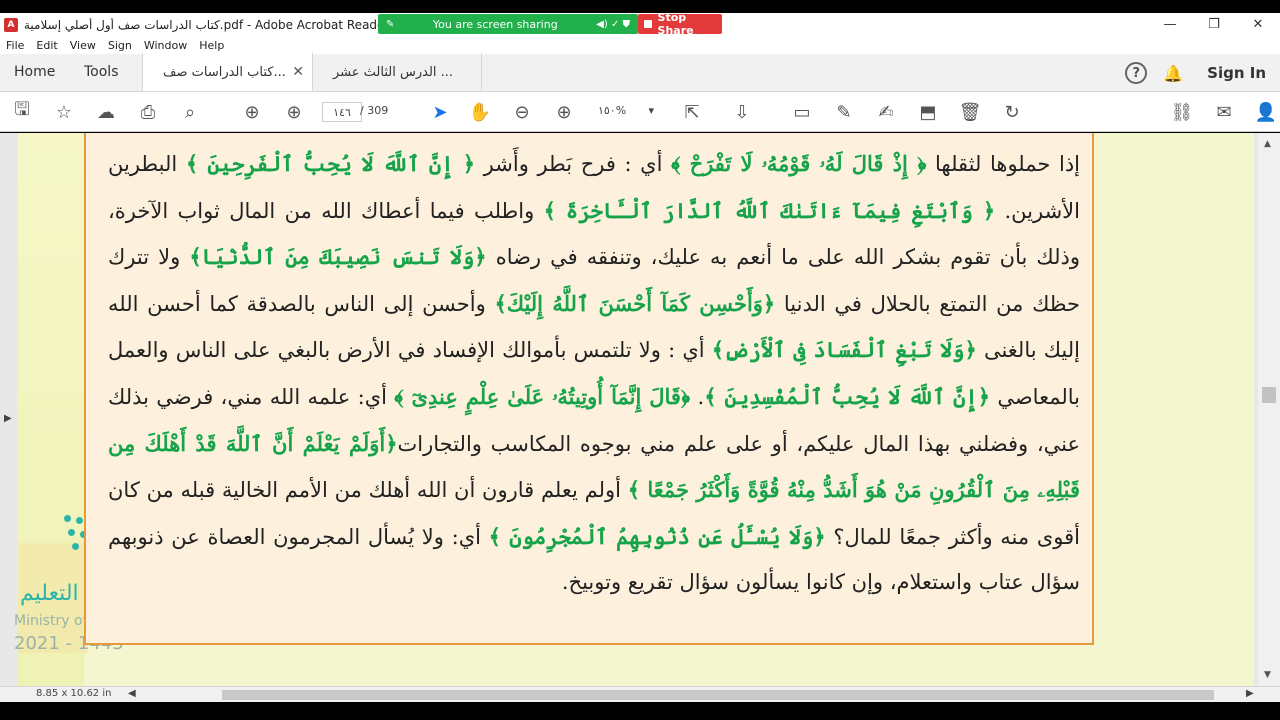 The width and height of the screenshot is (1280, 720). What do you see at coordinates (1266, 112) in the screenshot?
I see `account-icon: 👤` at bounding box center [1266, 112].